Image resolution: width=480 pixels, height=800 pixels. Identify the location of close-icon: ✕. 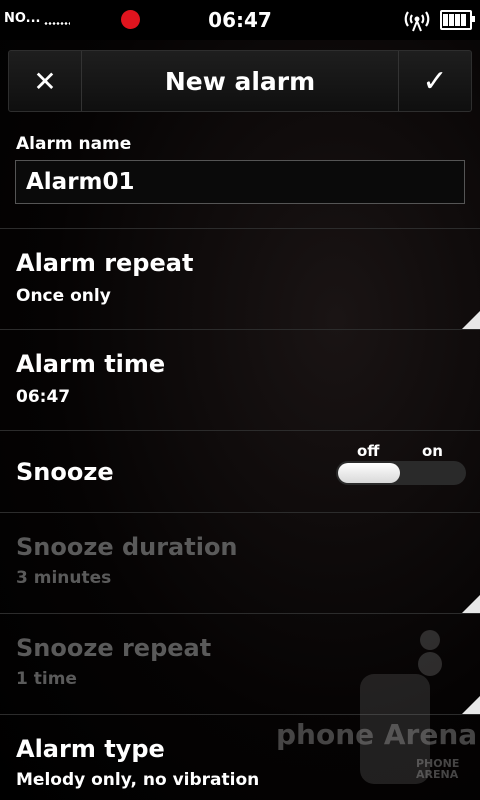
(45, 81).